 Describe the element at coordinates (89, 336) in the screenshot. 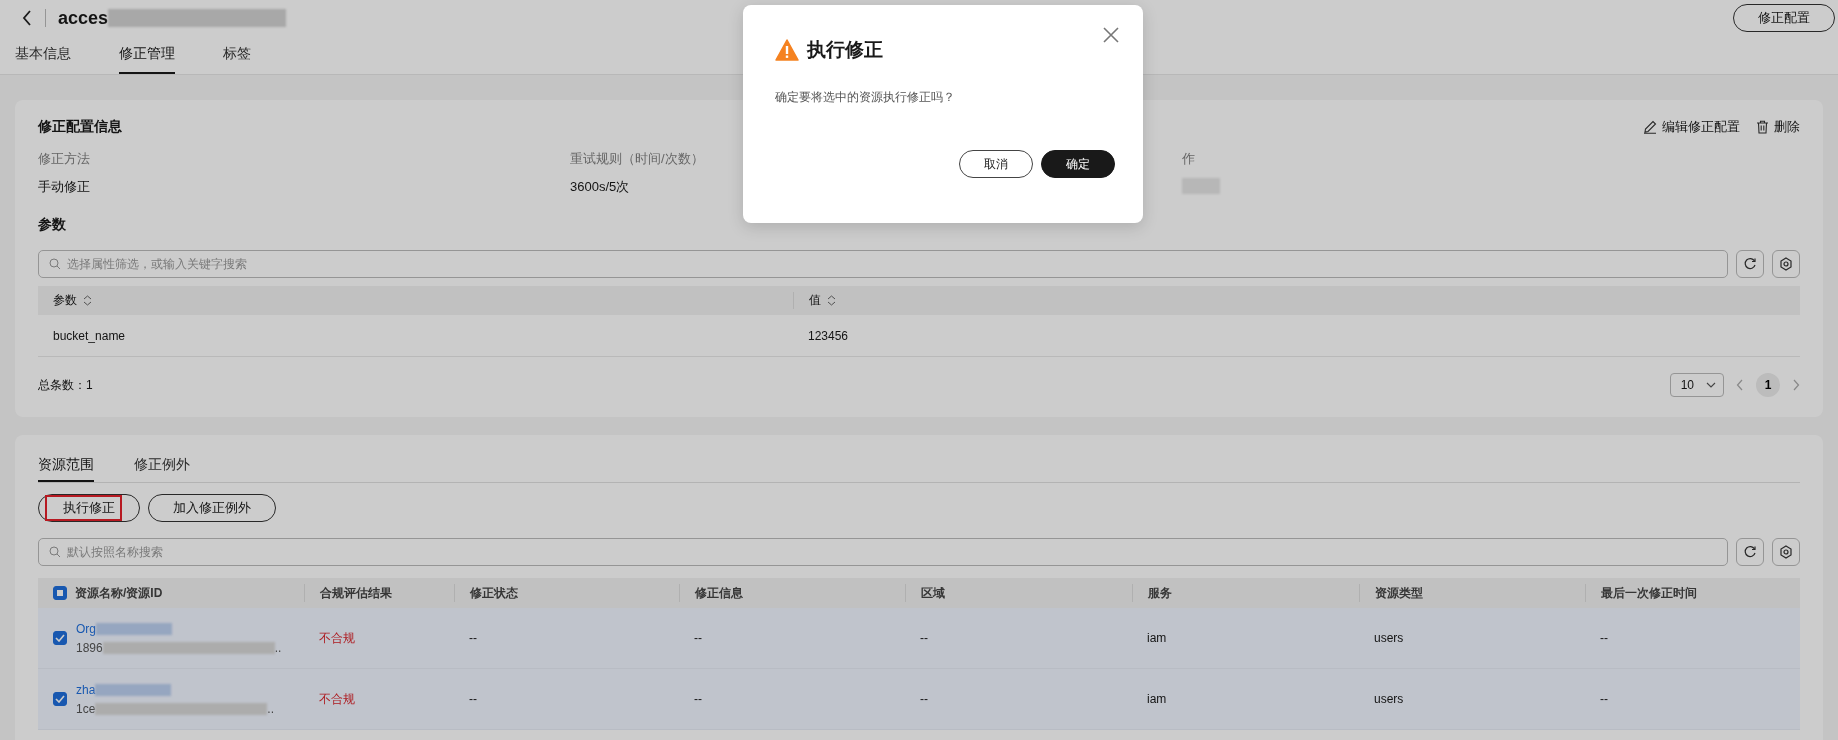

I see `table-cell-text: bucket_name` at that location.